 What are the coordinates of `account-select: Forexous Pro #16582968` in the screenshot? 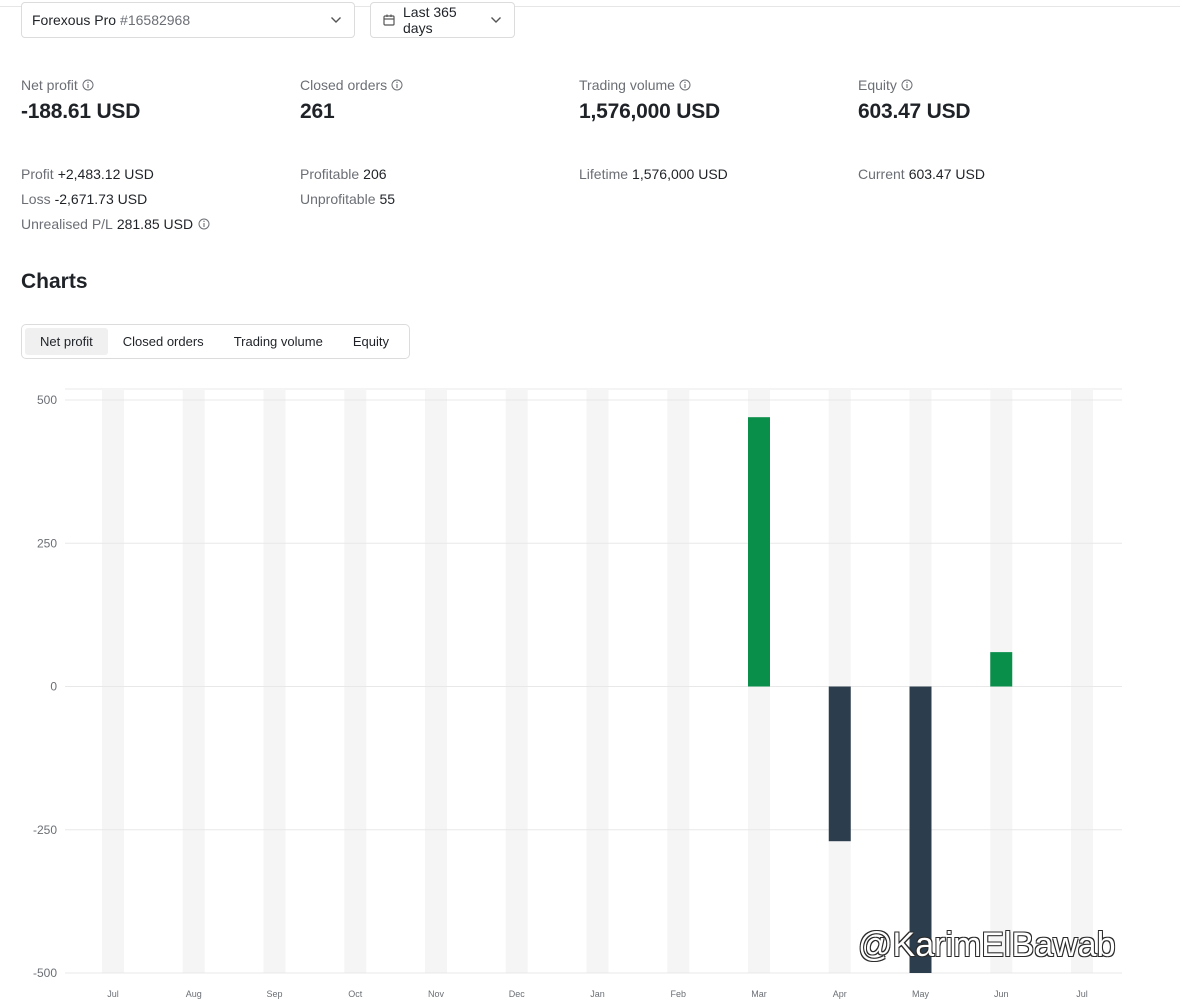 It's located at (188, 20).